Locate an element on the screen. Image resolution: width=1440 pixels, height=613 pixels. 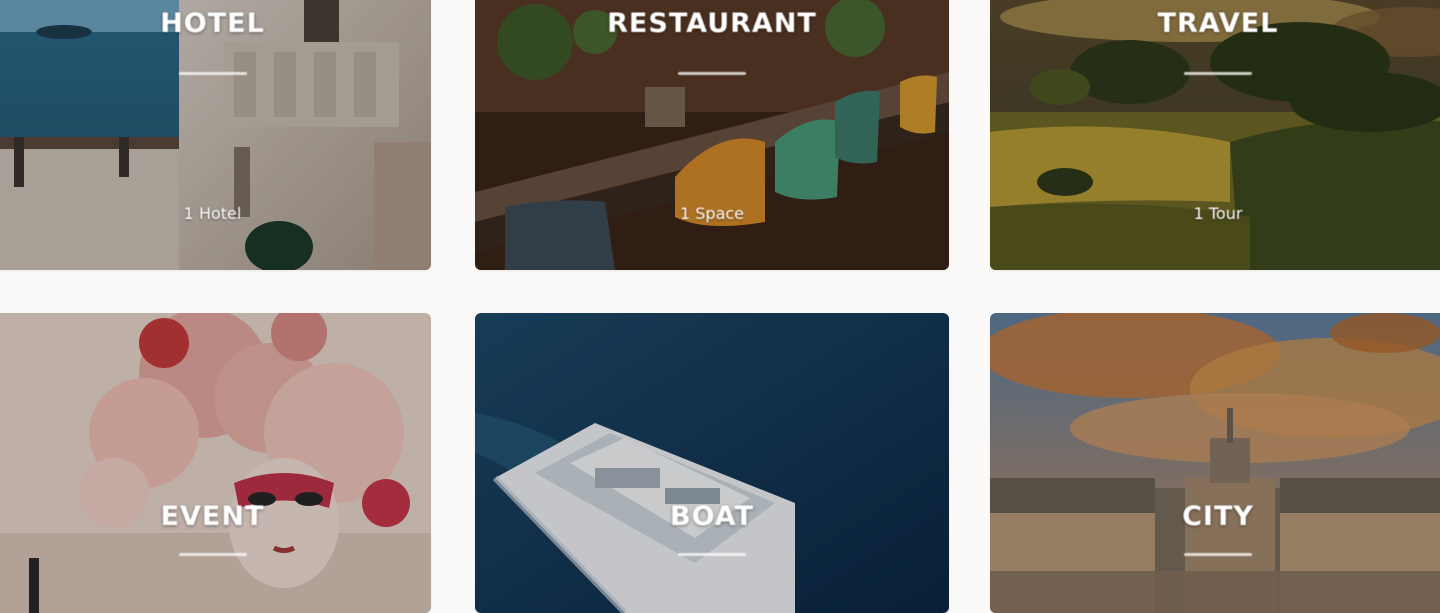
category-card-restaurant: RESTAURANT 1 Space is located at coordinates (712, 135).